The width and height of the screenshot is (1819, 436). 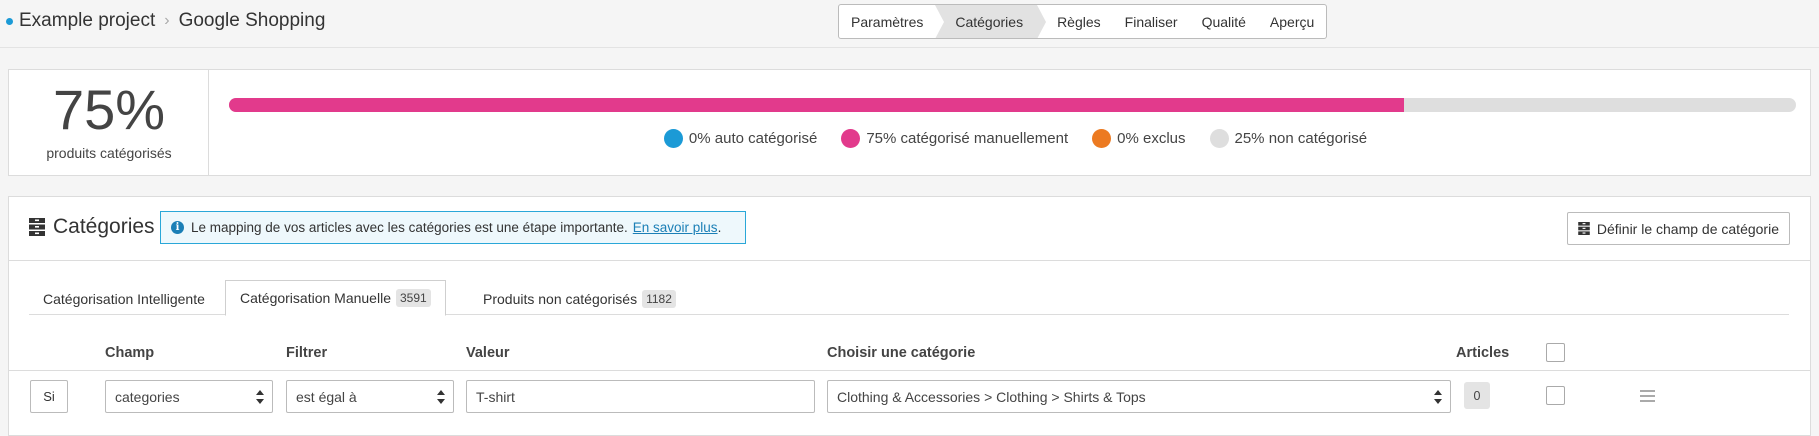 I want to click on progress-bar, so click(x=1012, y=105).